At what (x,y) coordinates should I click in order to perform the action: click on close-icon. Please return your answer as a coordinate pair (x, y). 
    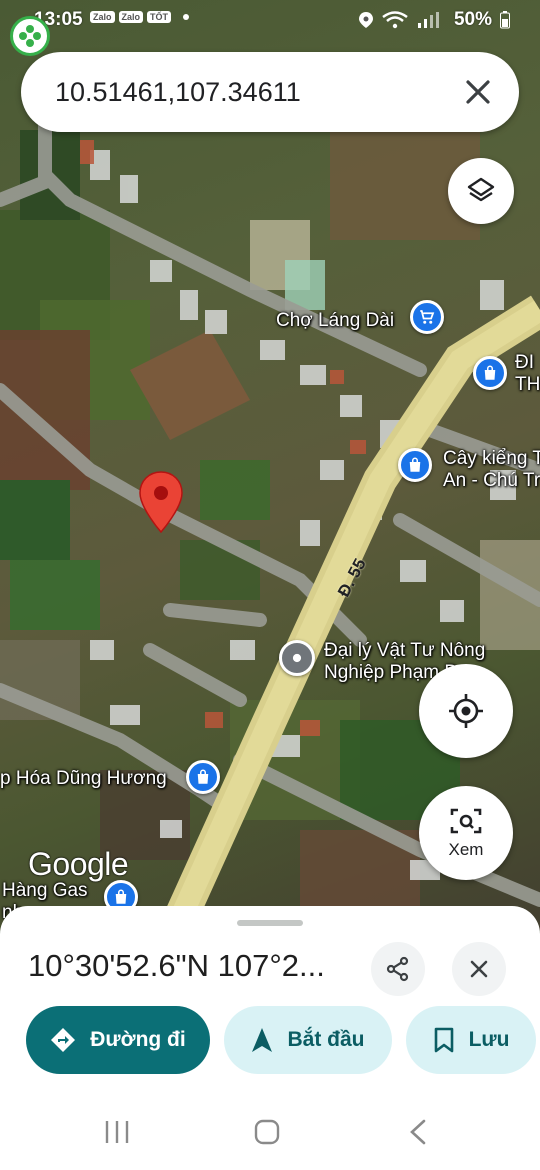
    Looking at the image, I should click on (479, 969).